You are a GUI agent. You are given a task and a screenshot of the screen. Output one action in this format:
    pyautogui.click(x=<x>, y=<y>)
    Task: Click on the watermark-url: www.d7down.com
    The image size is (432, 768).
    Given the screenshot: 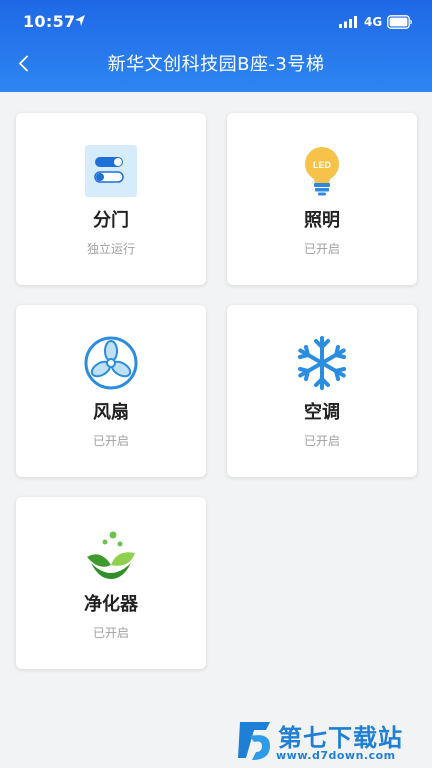 What is the action you would take?
    pyautogui.click(x=336, y=755)
    